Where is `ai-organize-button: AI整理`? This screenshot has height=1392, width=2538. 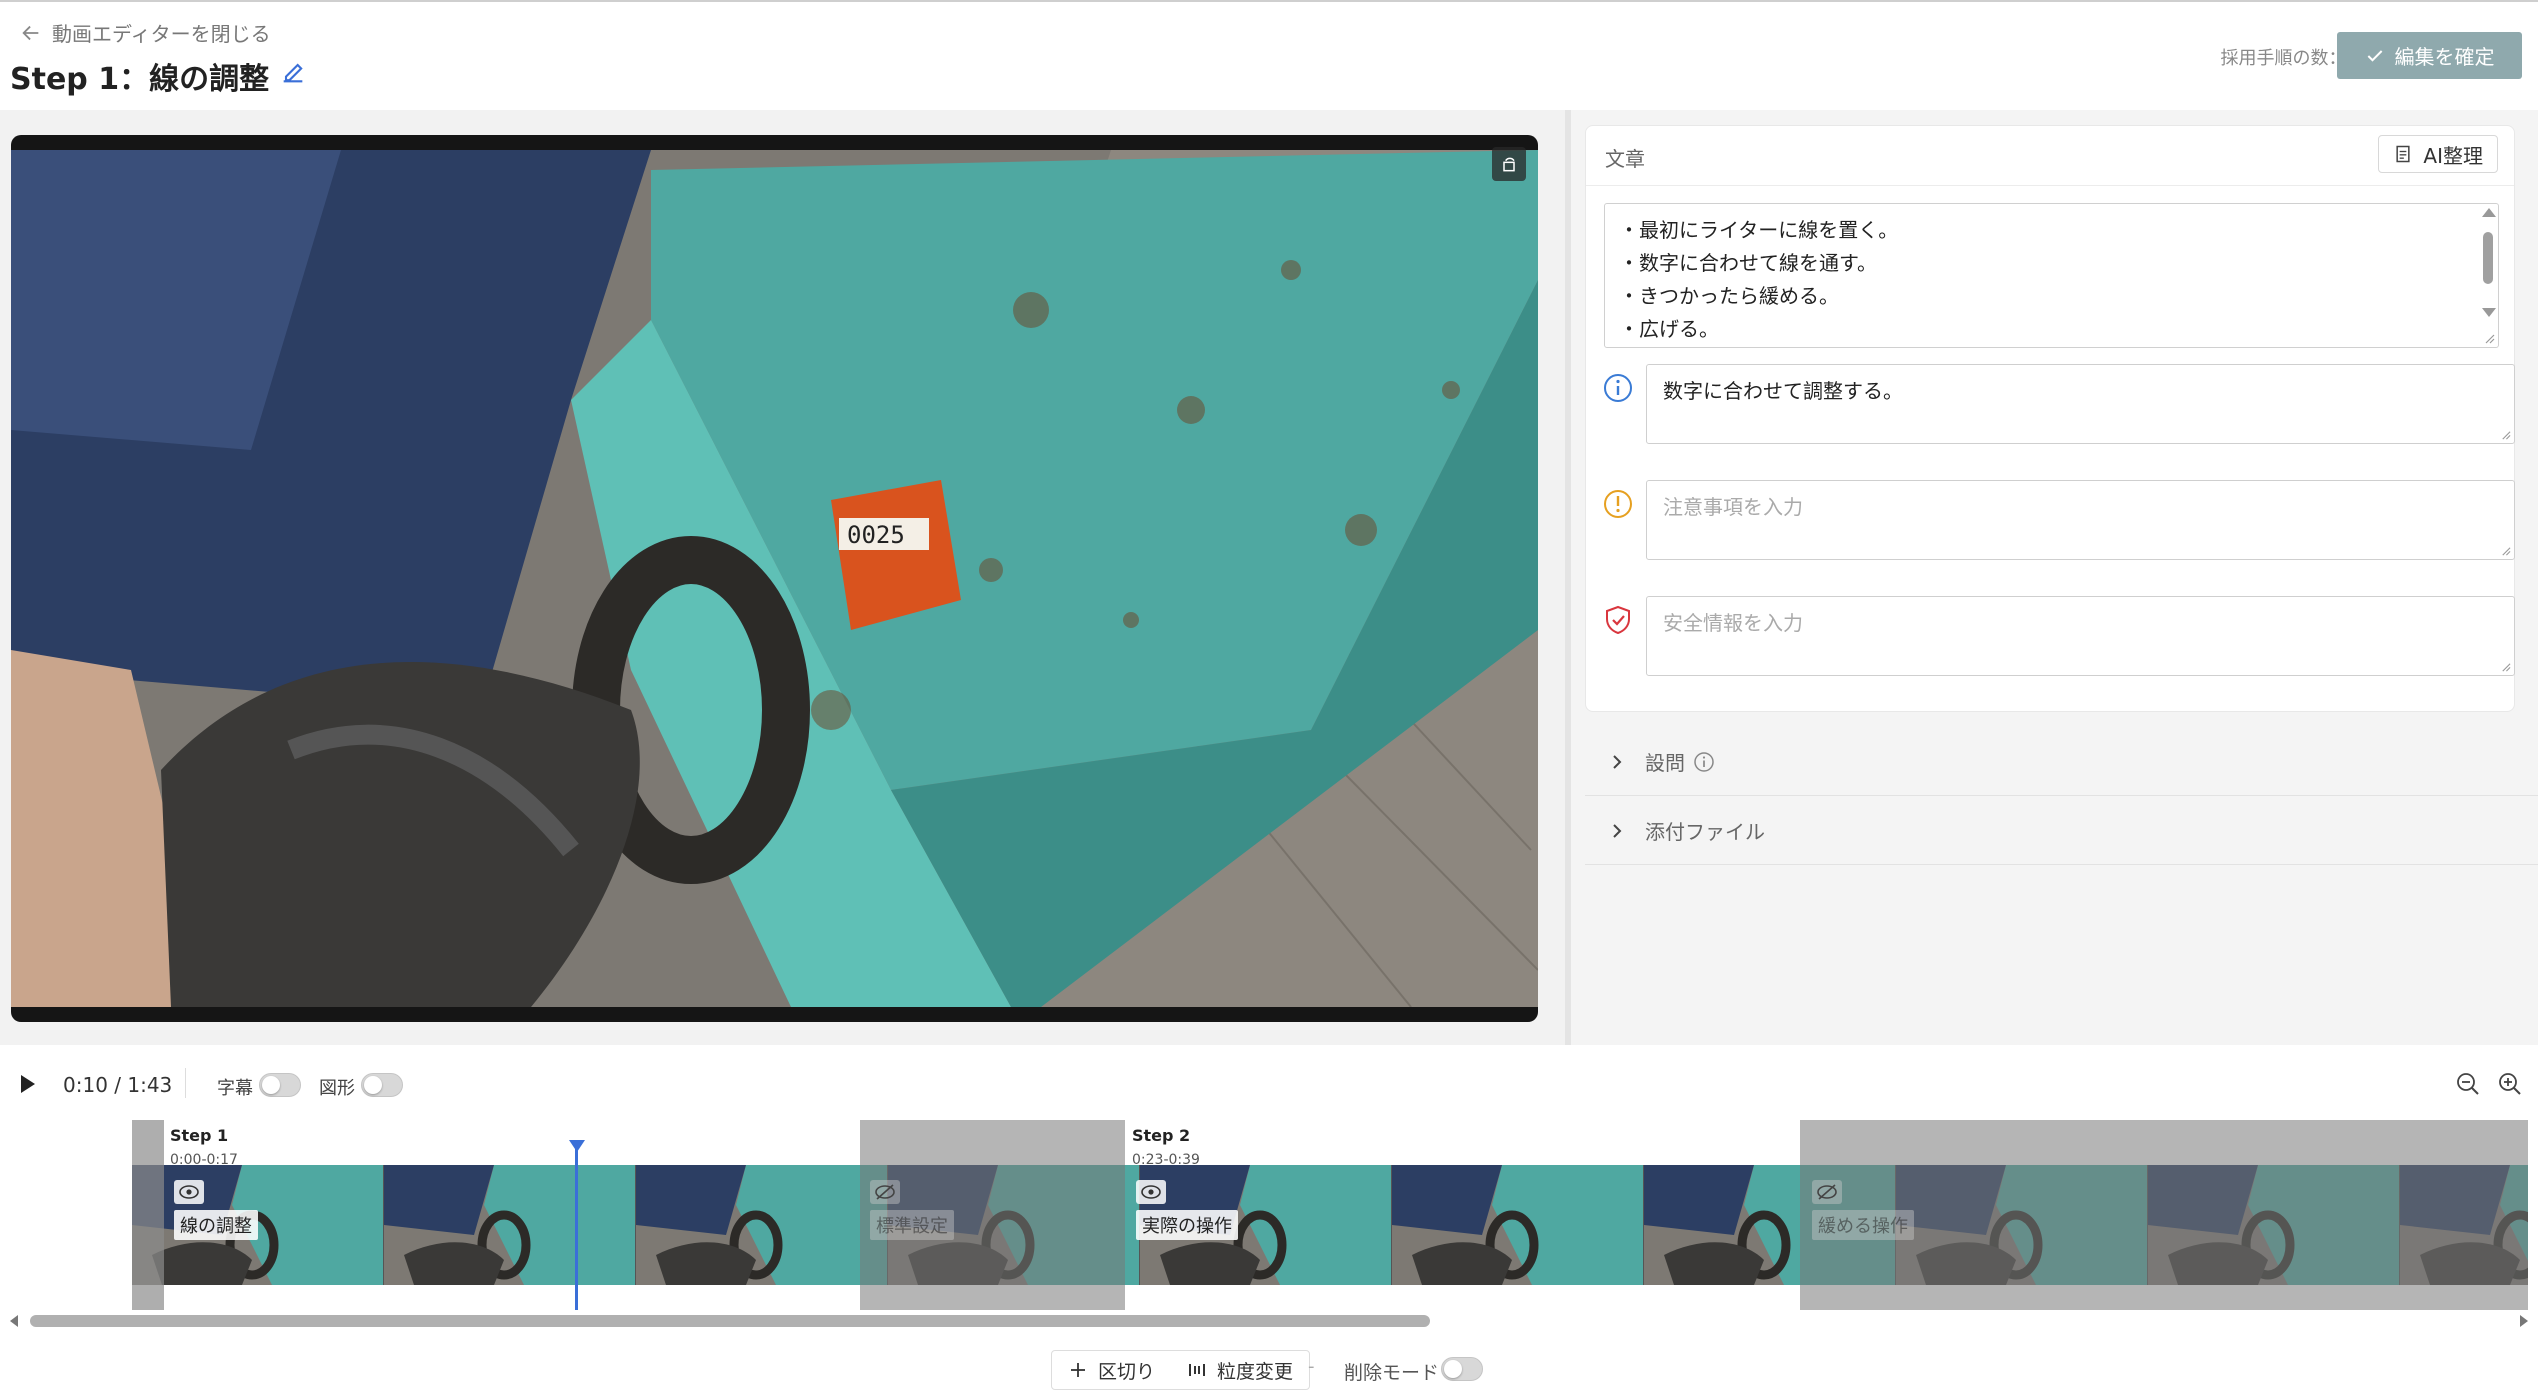 ai-organize-button: AI整理 is located at coordinates (2438, 154).